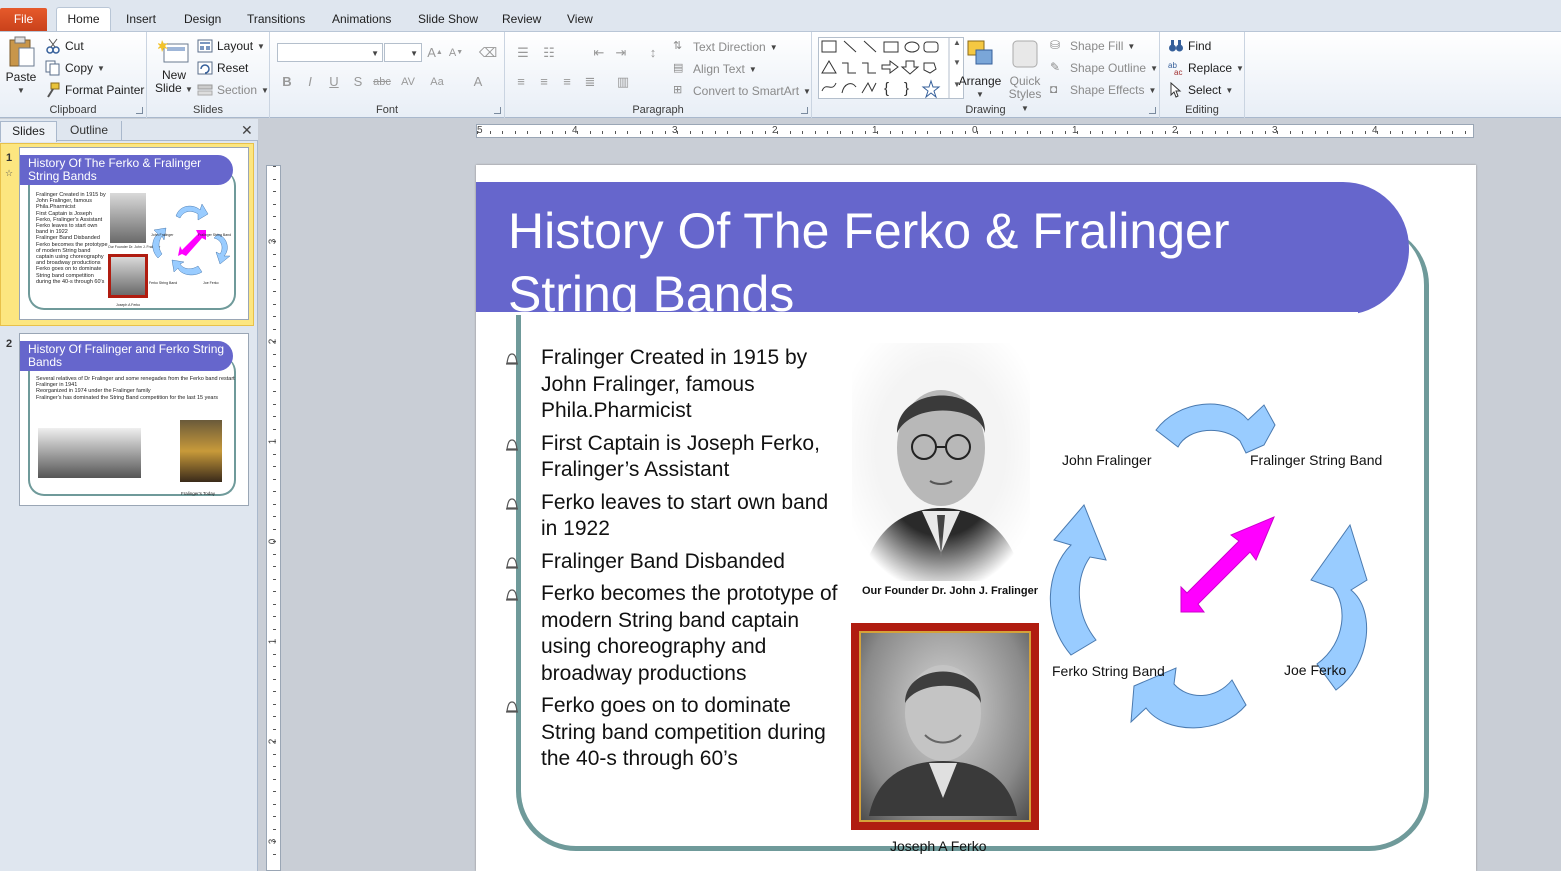 This screenshot has height=871, width=1561. Describe the element at coordinates (1092, 46) in the screenshot. I see `shape-fill-button: ⛁ Shape Fill ▼` at that location.